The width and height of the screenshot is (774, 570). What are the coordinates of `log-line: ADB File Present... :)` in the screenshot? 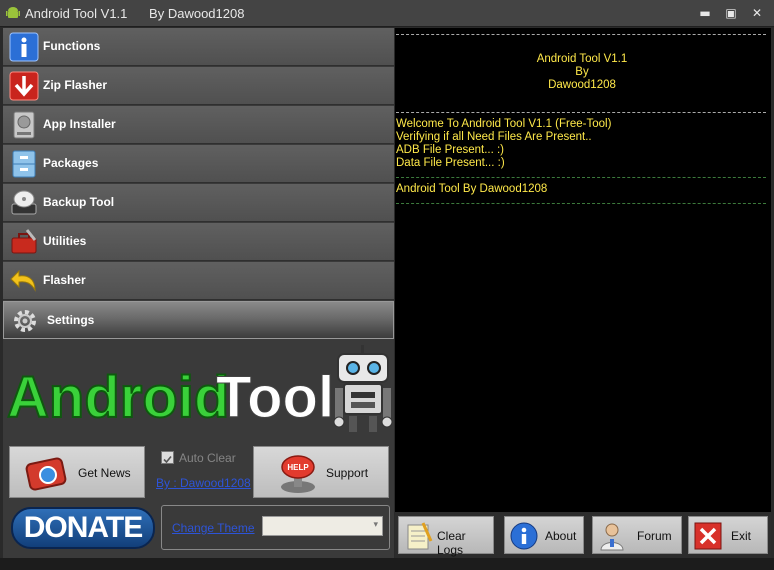 It's located at (450, 150).